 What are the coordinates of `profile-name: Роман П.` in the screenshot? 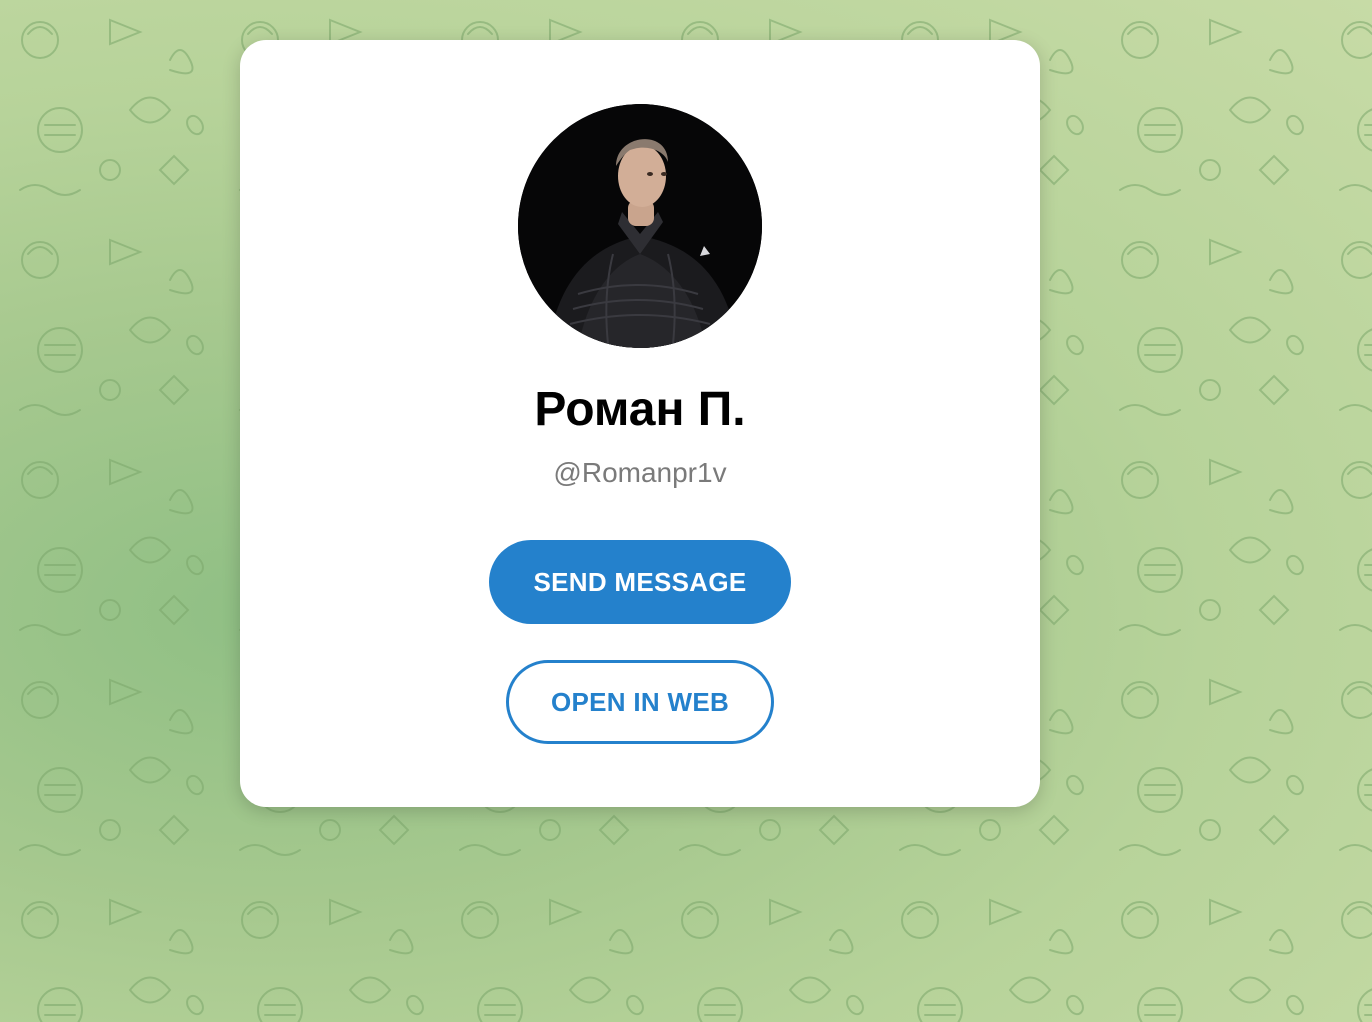 It's located at (640, 409).